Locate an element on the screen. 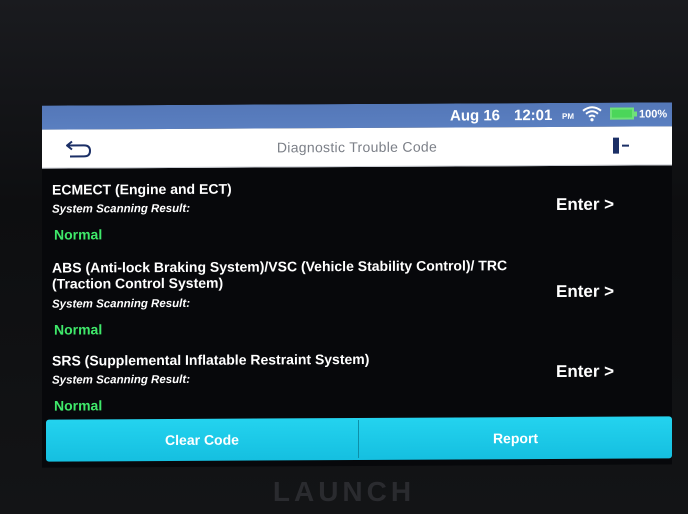  battery-percent: 100% is located at coordinates (653, 114).